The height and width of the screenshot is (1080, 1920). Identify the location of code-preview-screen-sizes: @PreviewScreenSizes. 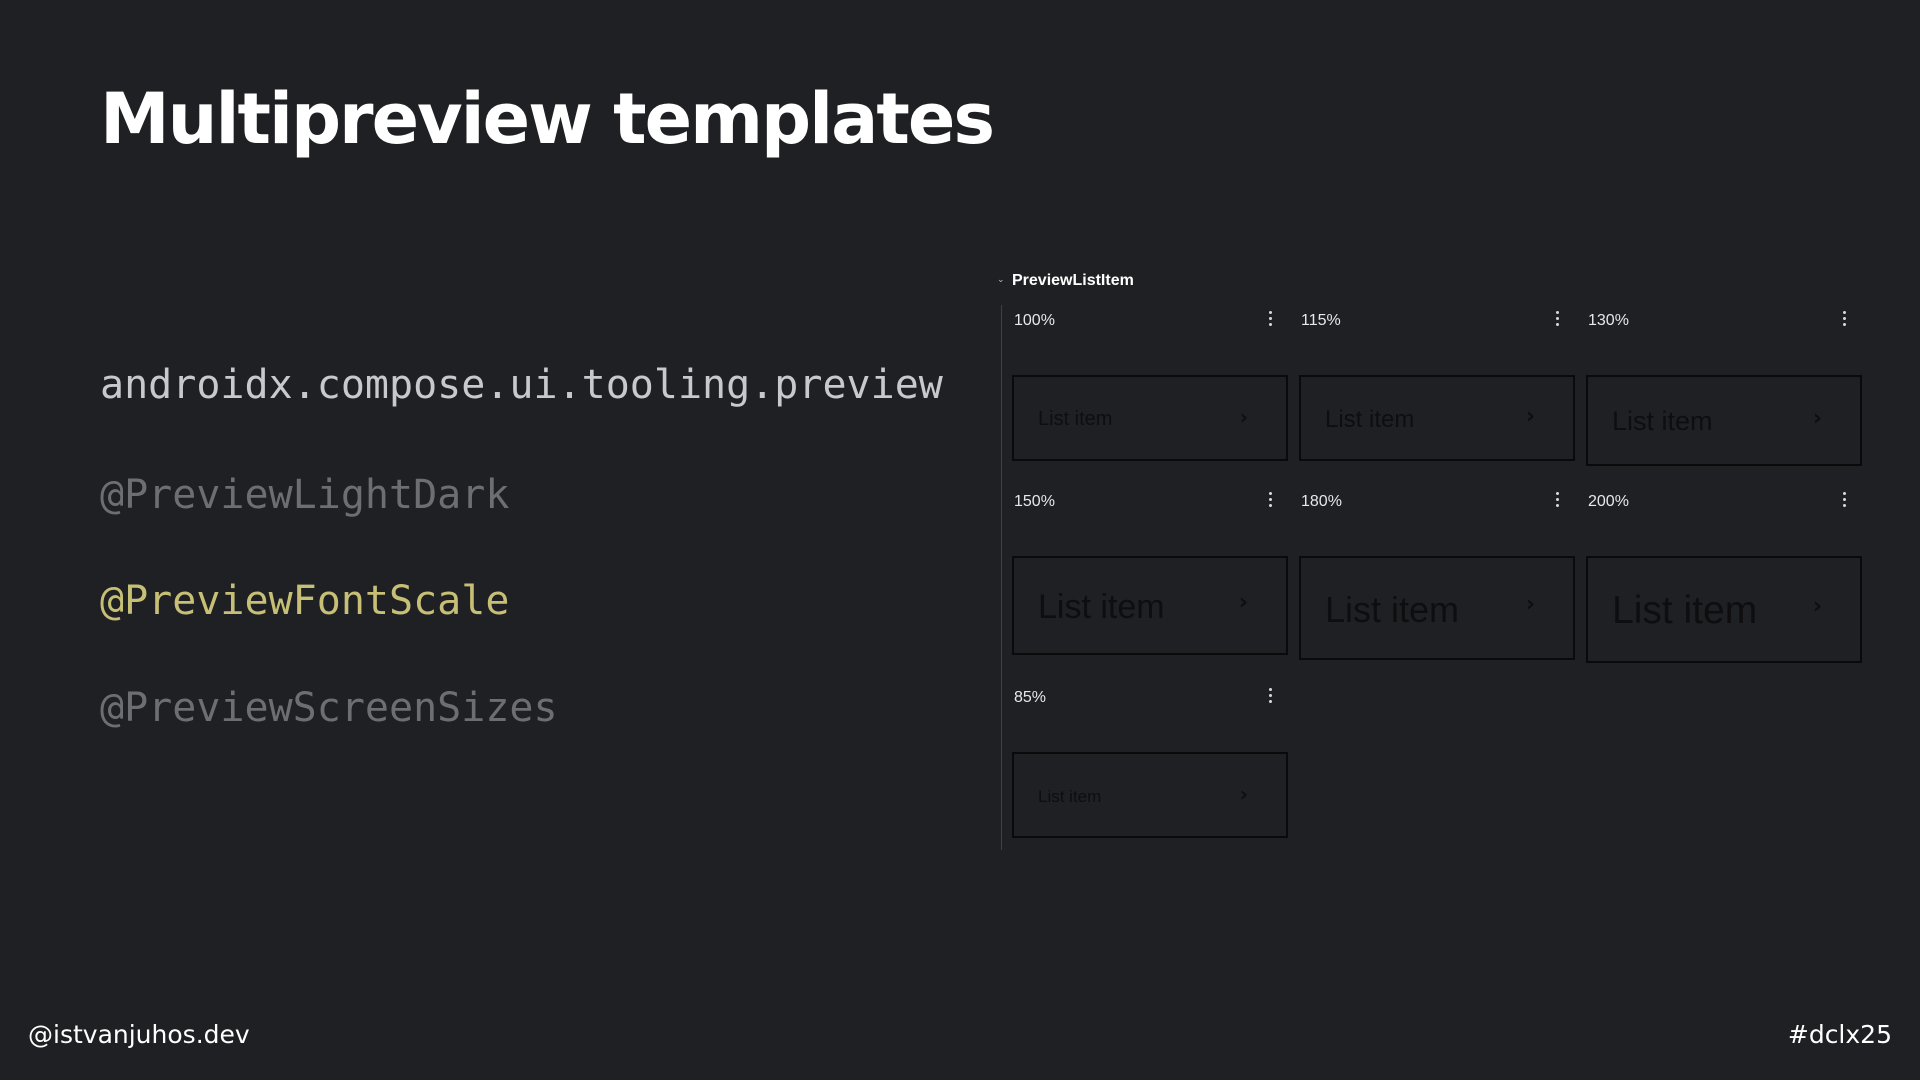
(329, 708).